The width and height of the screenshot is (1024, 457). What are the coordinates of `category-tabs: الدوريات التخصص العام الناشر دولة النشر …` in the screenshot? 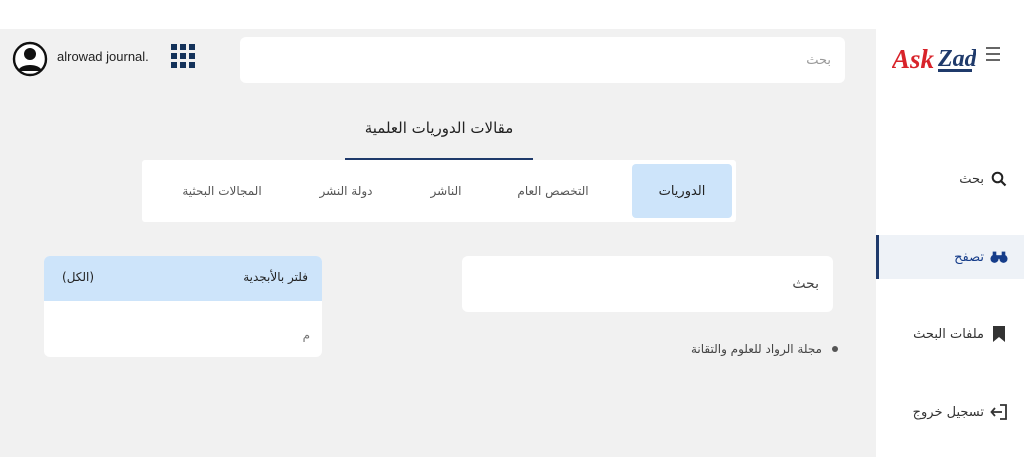 It's located at (439, 191).